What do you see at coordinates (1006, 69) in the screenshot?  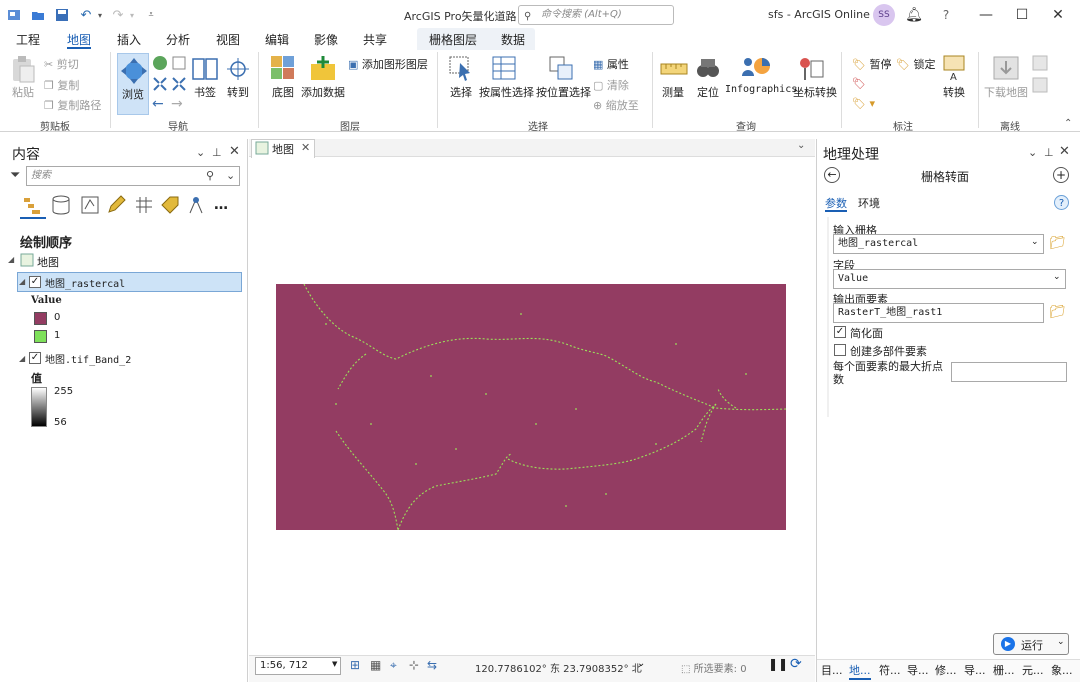 I see `download-map-icon` at bounding box center [1006, 69].